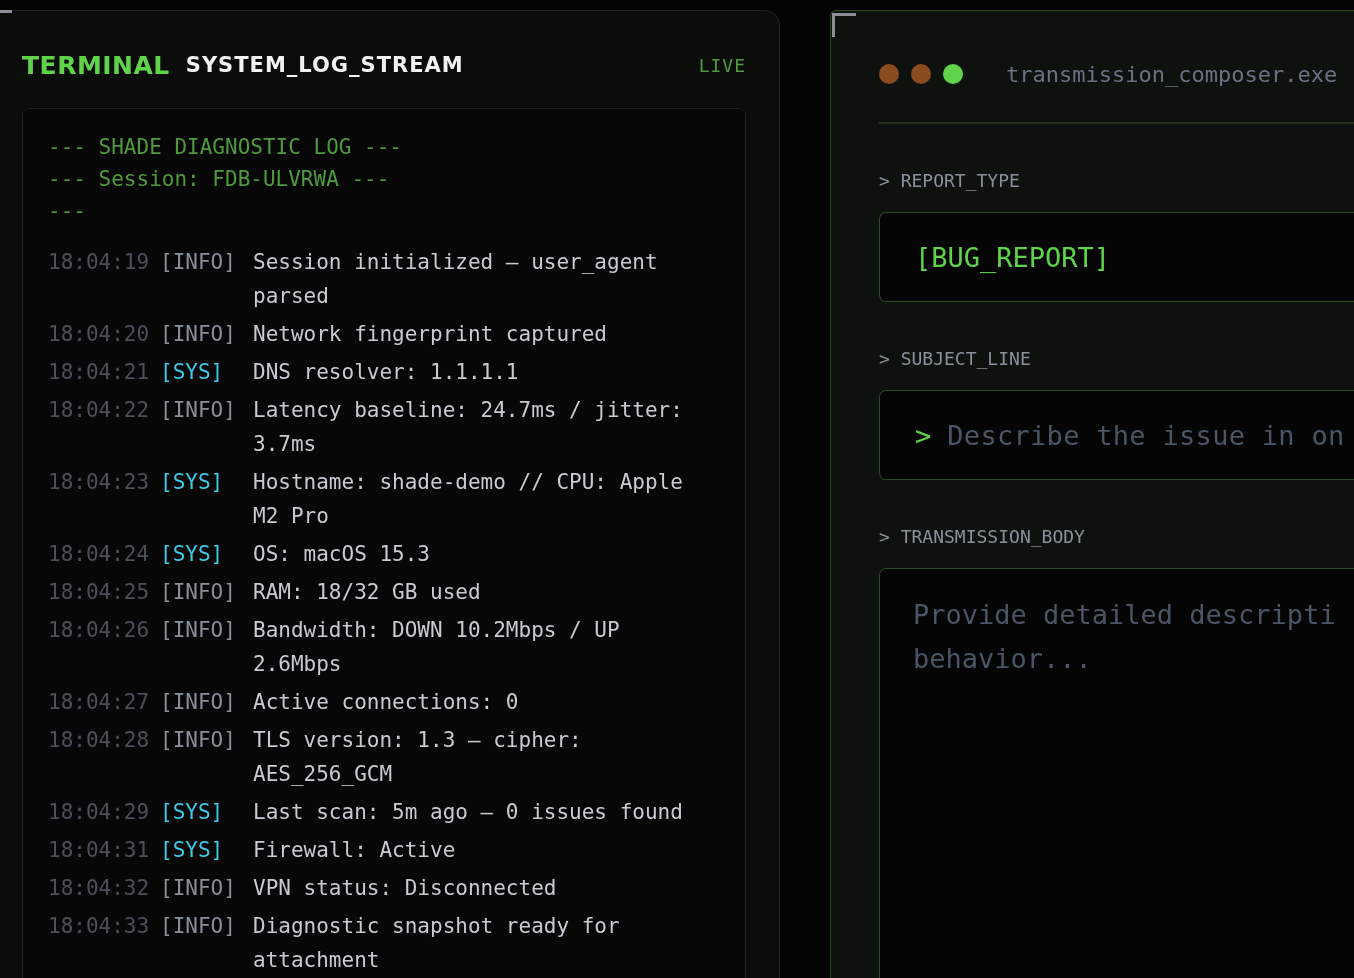 The height and width of the screenshot is (978, 1354). Describe the element at coordinates (225, 147) in the screenshot. I see `log-banner-line: --- SHADE DIAGNOSTIC LOG ---` at that location.